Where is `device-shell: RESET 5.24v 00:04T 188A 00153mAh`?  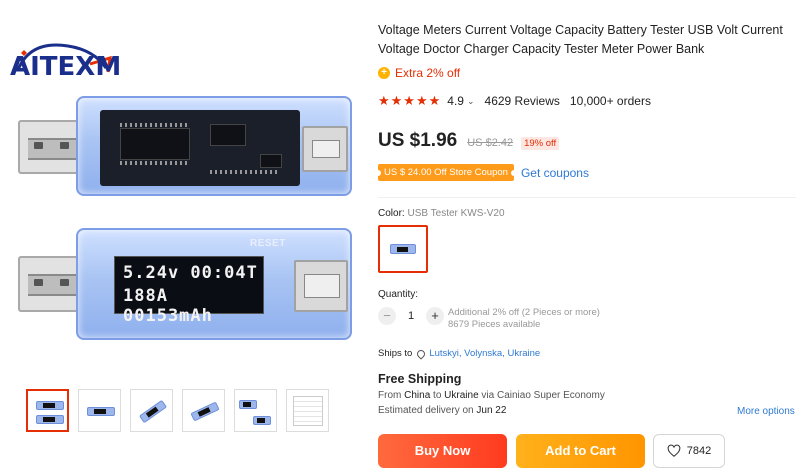 device-shell: RESET 5.24v 00:04T 188A 00153mAh is located at coordinates (214, 284).